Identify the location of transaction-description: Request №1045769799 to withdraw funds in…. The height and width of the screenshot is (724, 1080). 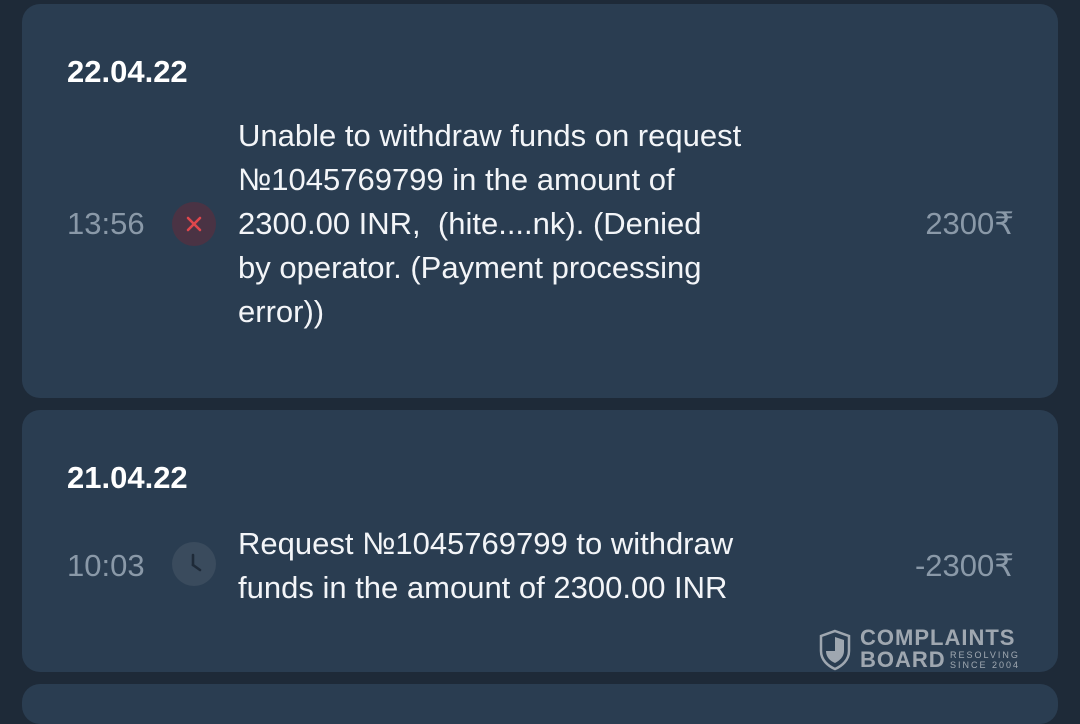
(486, 565).